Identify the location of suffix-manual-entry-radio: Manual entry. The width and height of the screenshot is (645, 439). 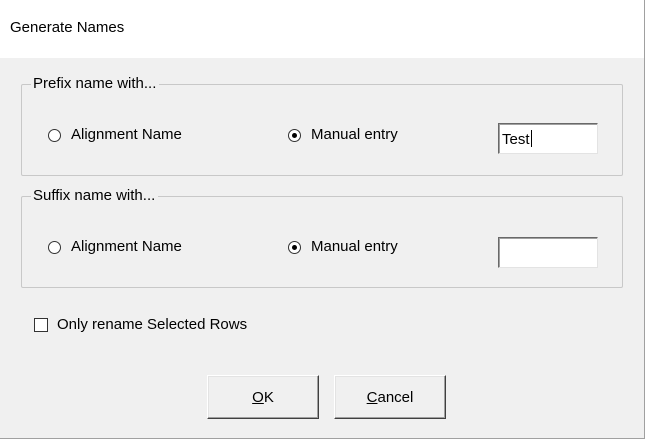
(343, 247).